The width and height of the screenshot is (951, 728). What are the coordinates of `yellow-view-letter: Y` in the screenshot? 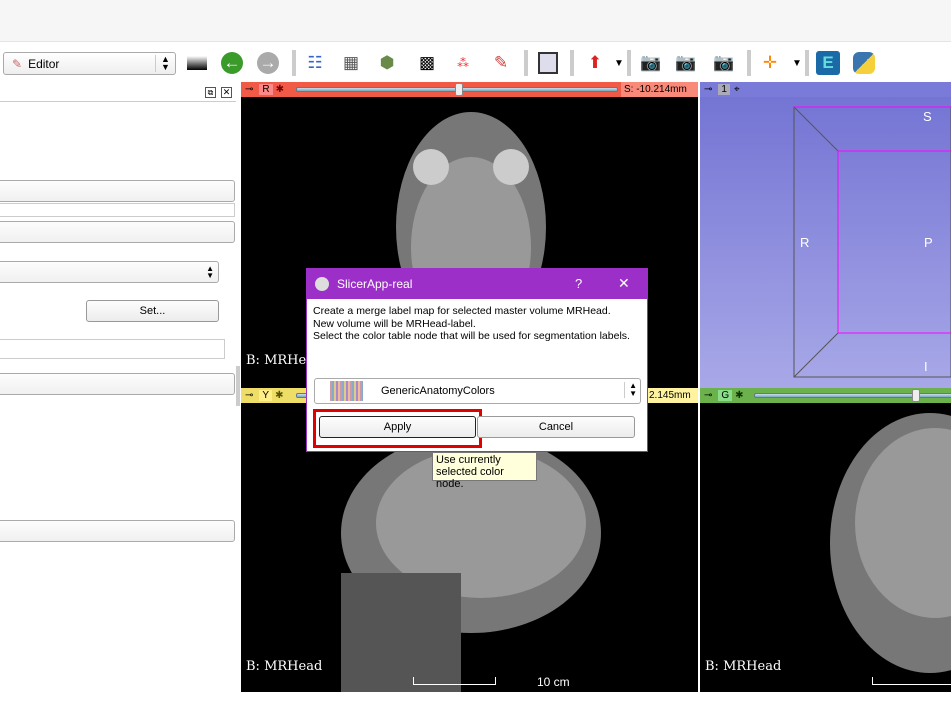 It's located at (266, 395).